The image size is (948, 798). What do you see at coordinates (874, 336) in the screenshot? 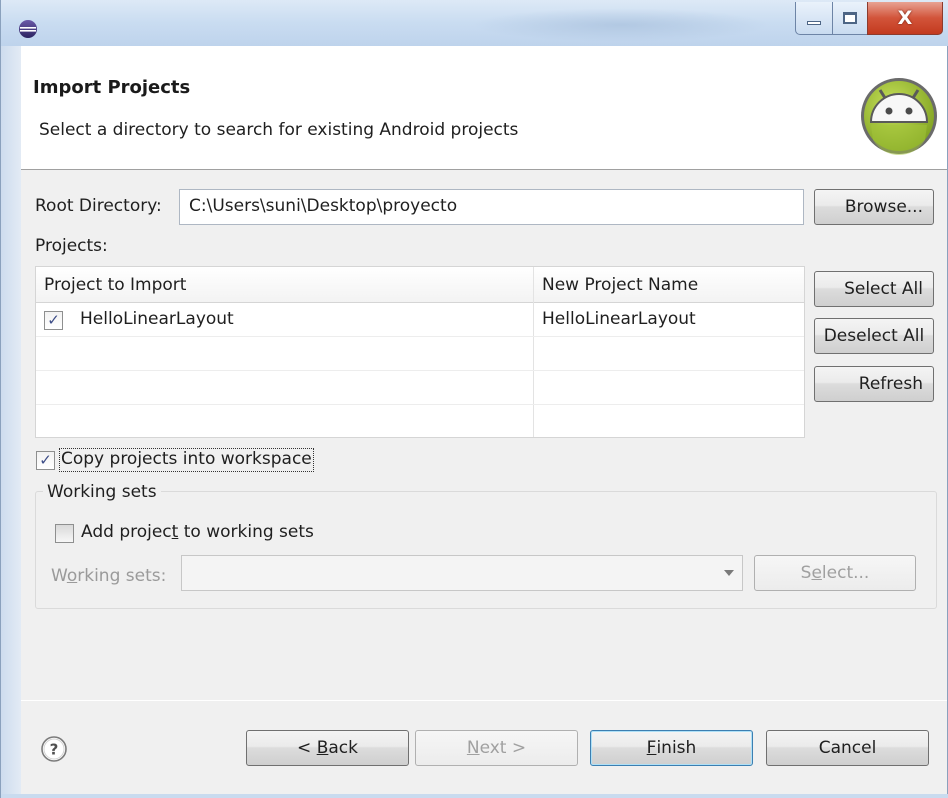
I see `deselect-all-button: Deselect All` at bounding box center [874, 336].